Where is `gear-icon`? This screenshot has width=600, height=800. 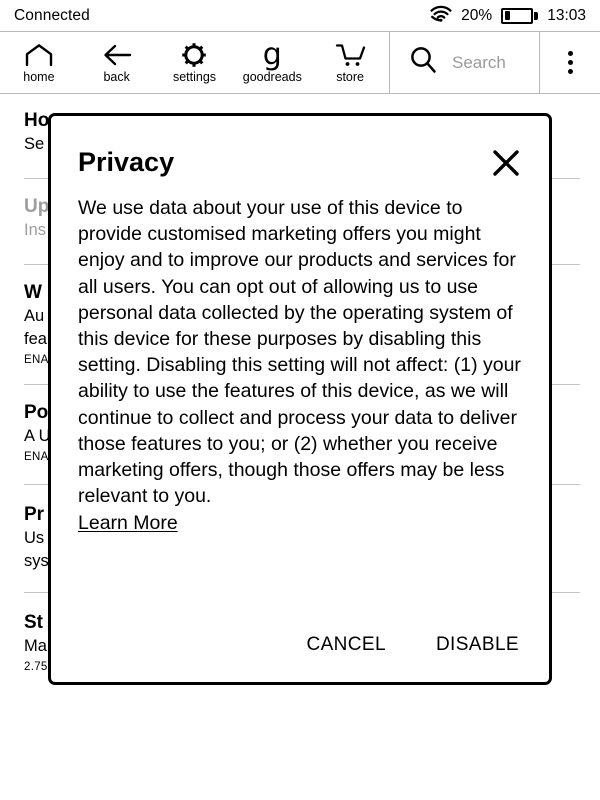 gear-icon is located at coordinates (194, 55).